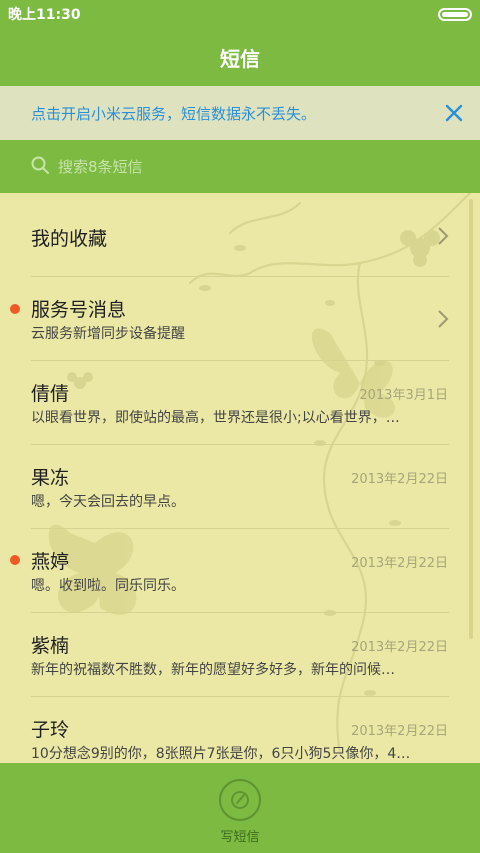  Describe the element at coordinates (240, 14) in the screenshot. I see `status-bar: 晚上11:30` at that location.